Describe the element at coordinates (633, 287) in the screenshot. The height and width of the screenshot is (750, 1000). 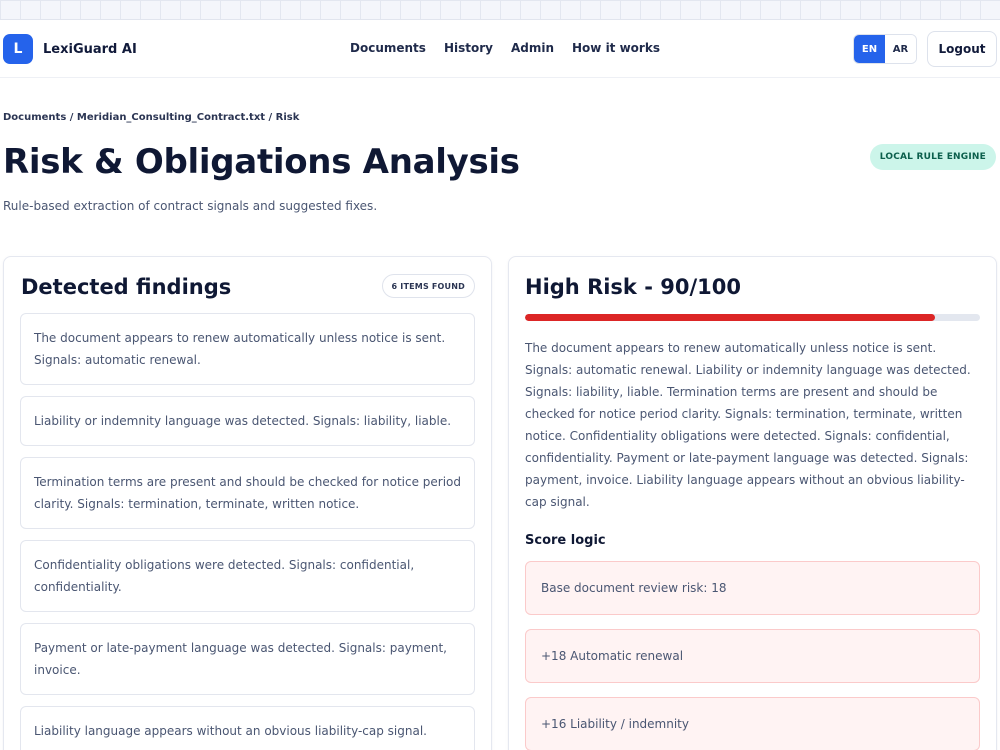
I see `risk-score-title: High Risk - 90/100` at that location.